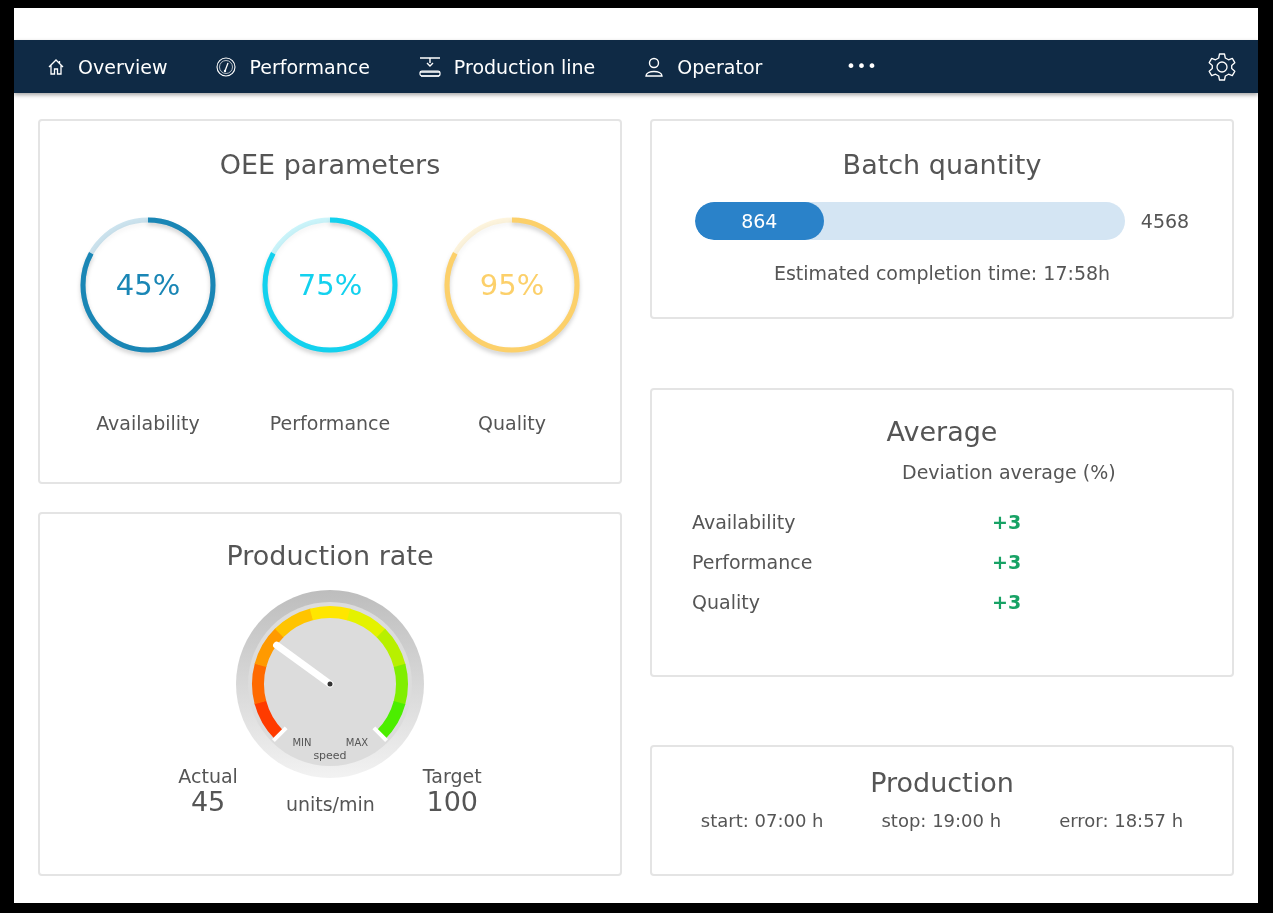 The height and width of the screenshot is (913, 1273). Describe the element at coordinates (226, 66) in the screenshot. I see `gauge-icon` at that location.